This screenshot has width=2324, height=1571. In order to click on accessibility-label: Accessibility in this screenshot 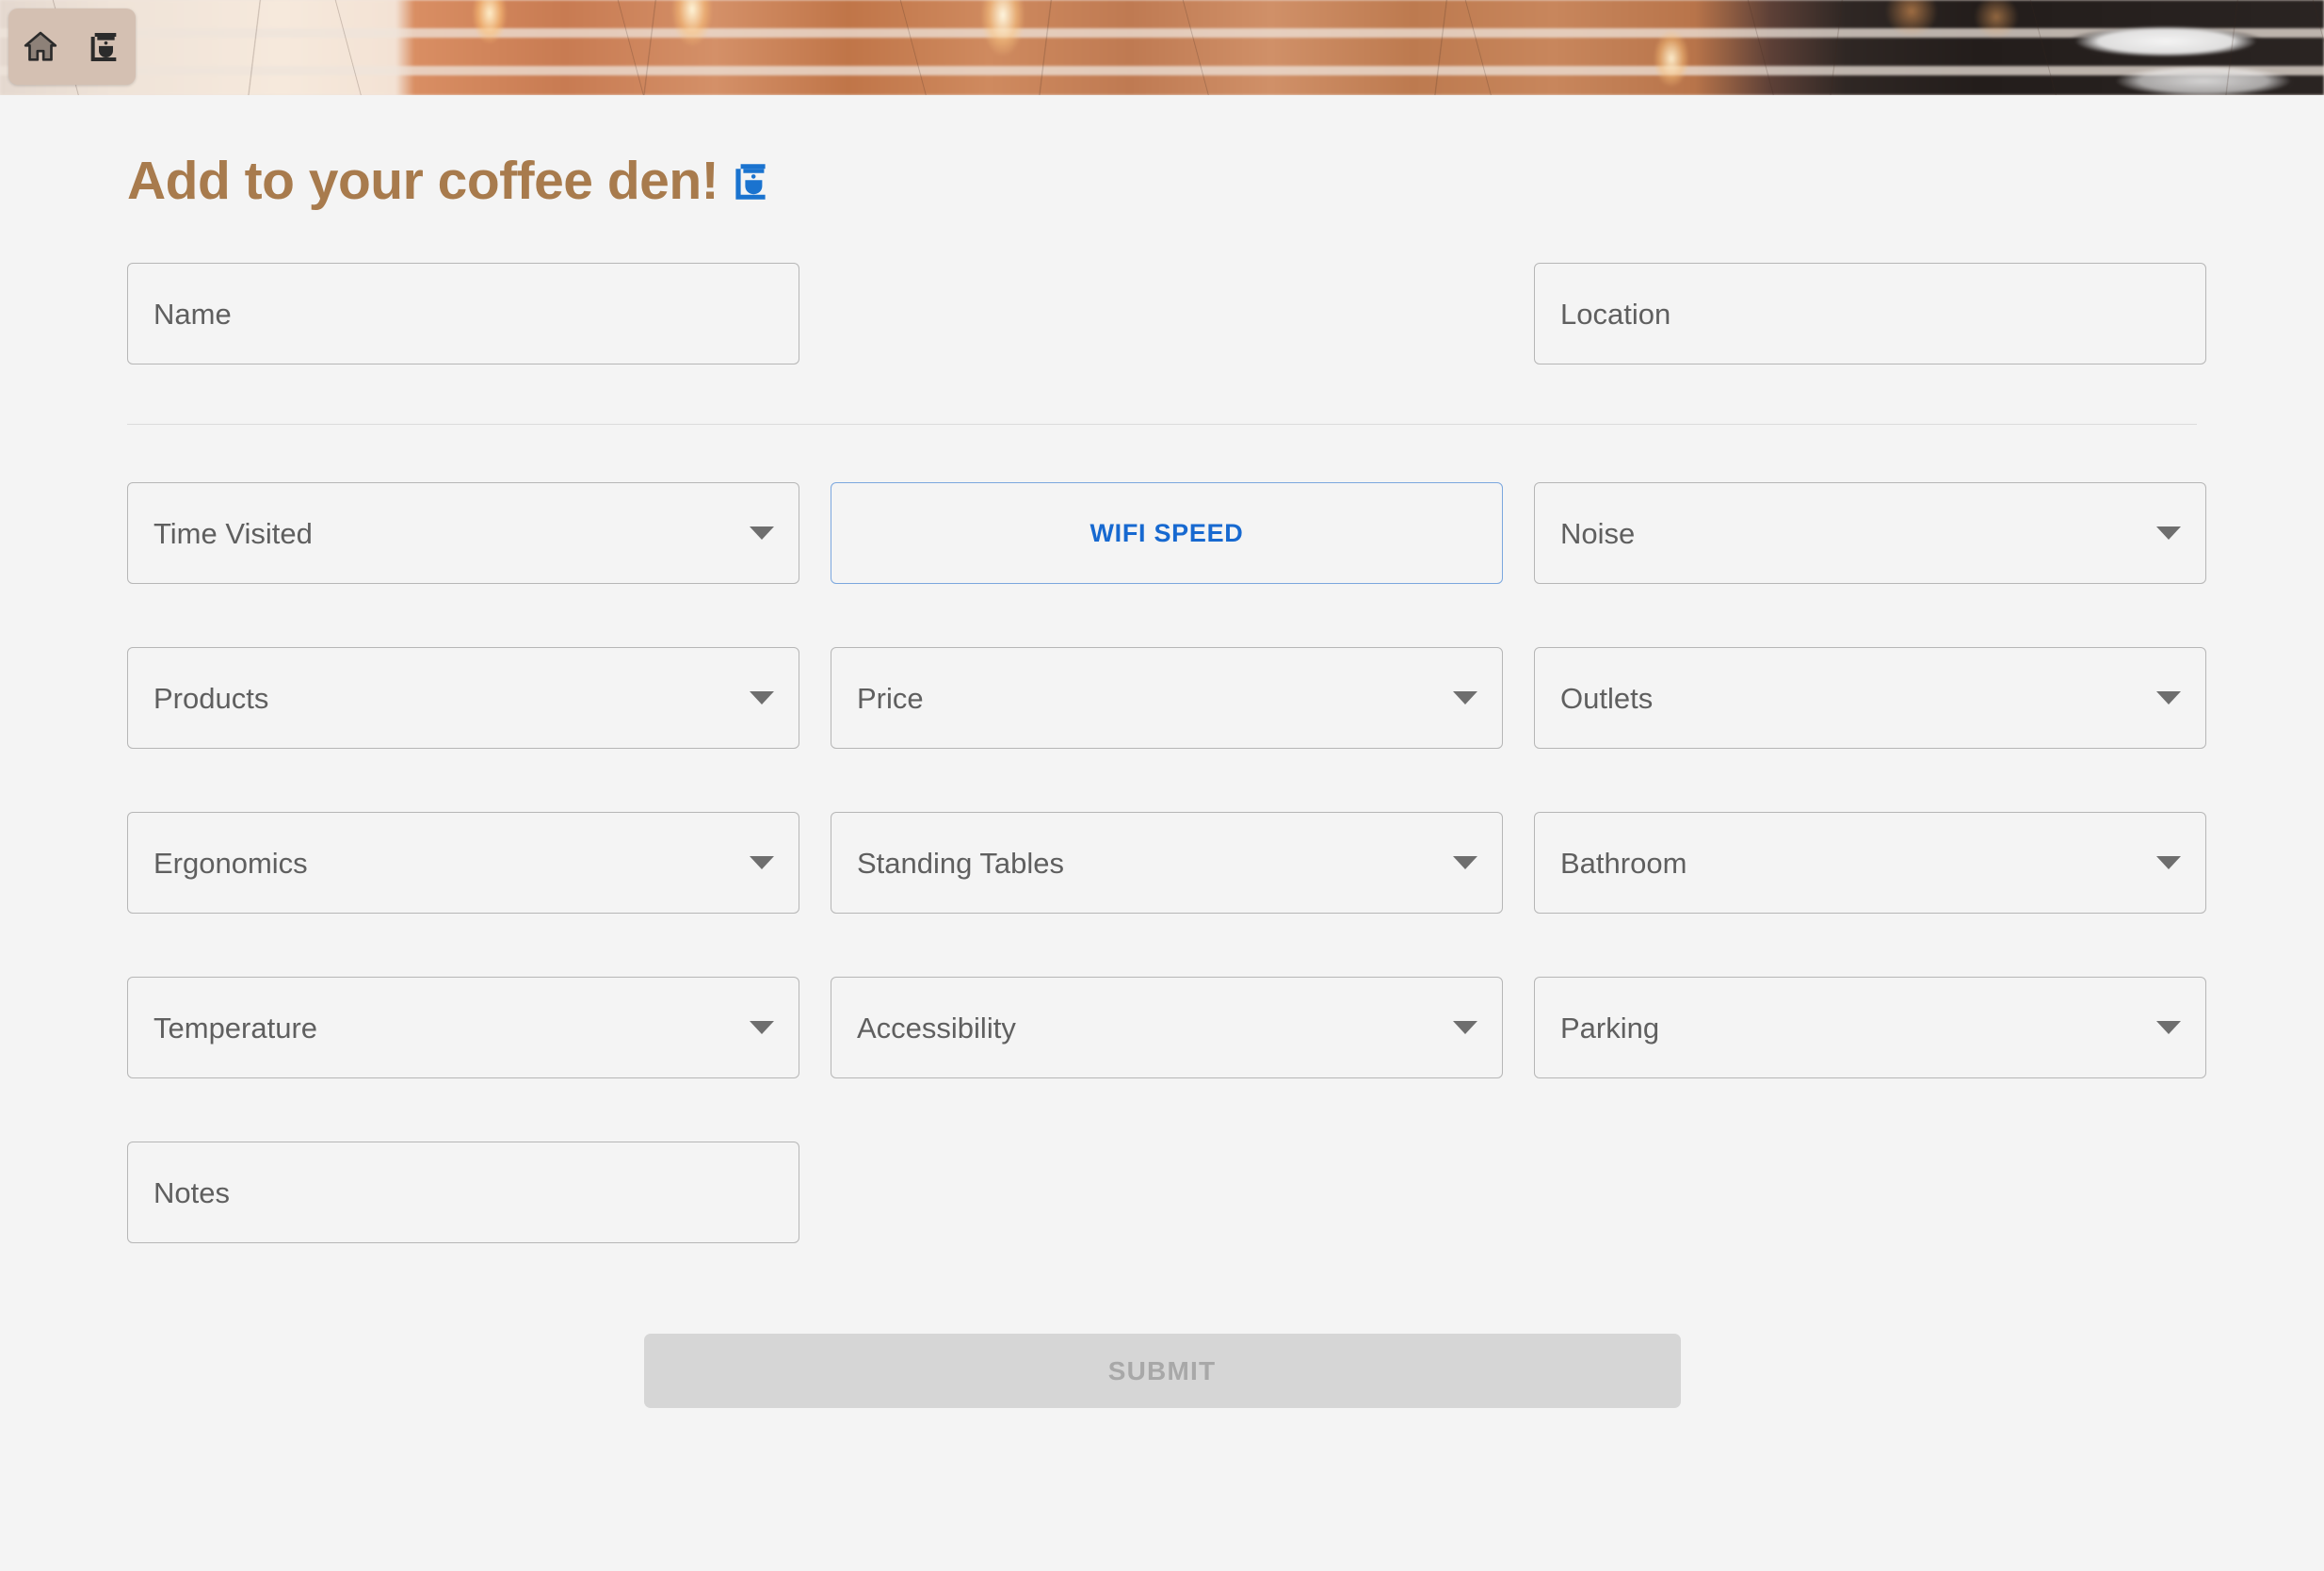, I will do `click(936, 1028)`.